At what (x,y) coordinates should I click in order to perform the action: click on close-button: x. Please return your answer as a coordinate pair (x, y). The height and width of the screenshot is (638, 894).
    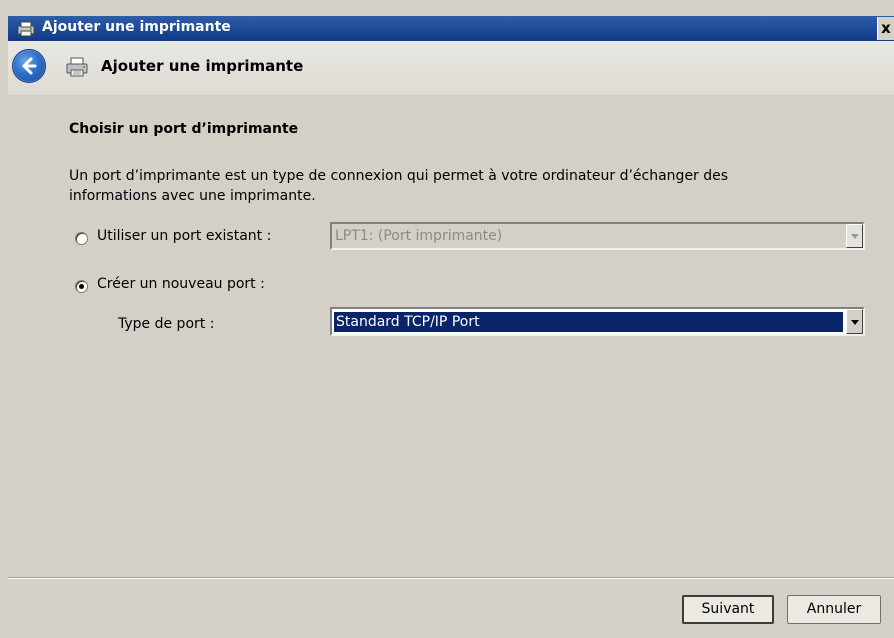
    Looking at the image, I should click on (885, 28).